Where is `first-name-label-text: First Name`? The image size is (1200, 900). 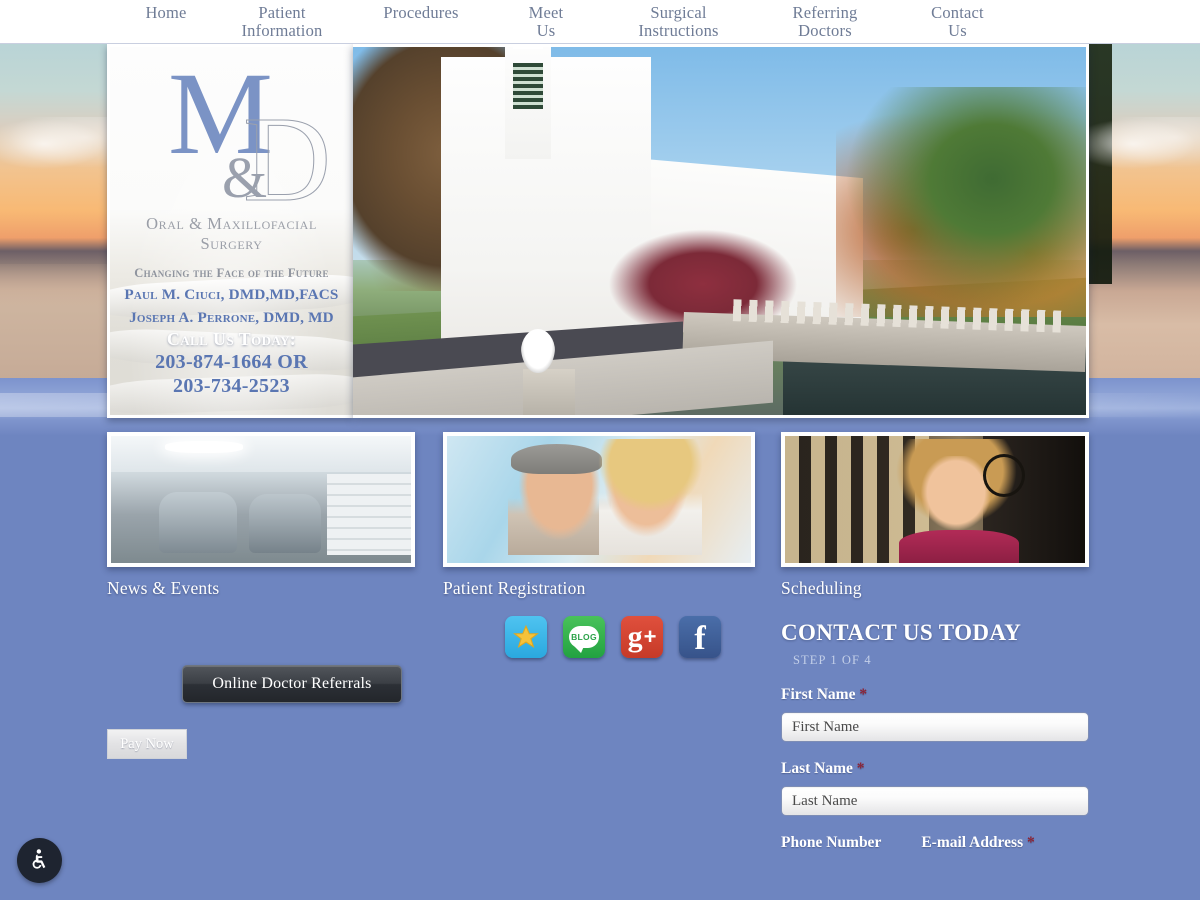
first-name-label-text: First Name is located at coordinates (818, 694).